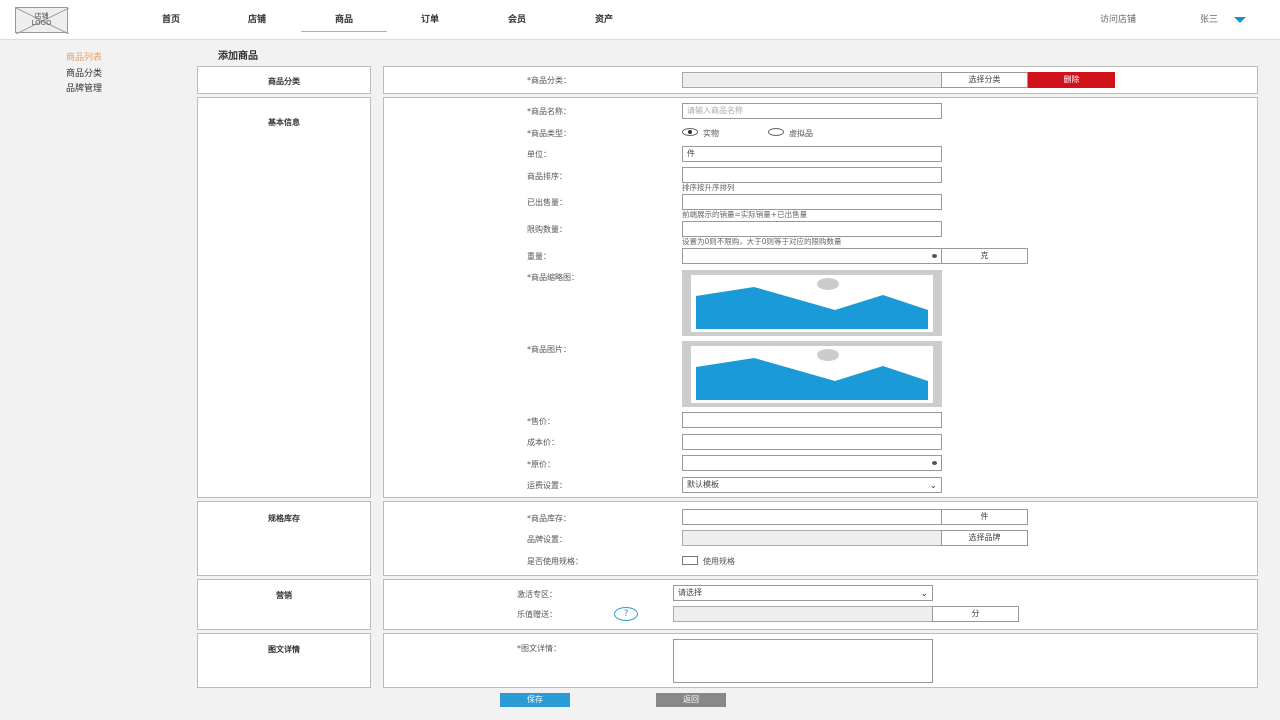 The height and width of the screenshot is (720, 1280). I want to click on basic-info-section-title: 基本信息, so click(284, 122).